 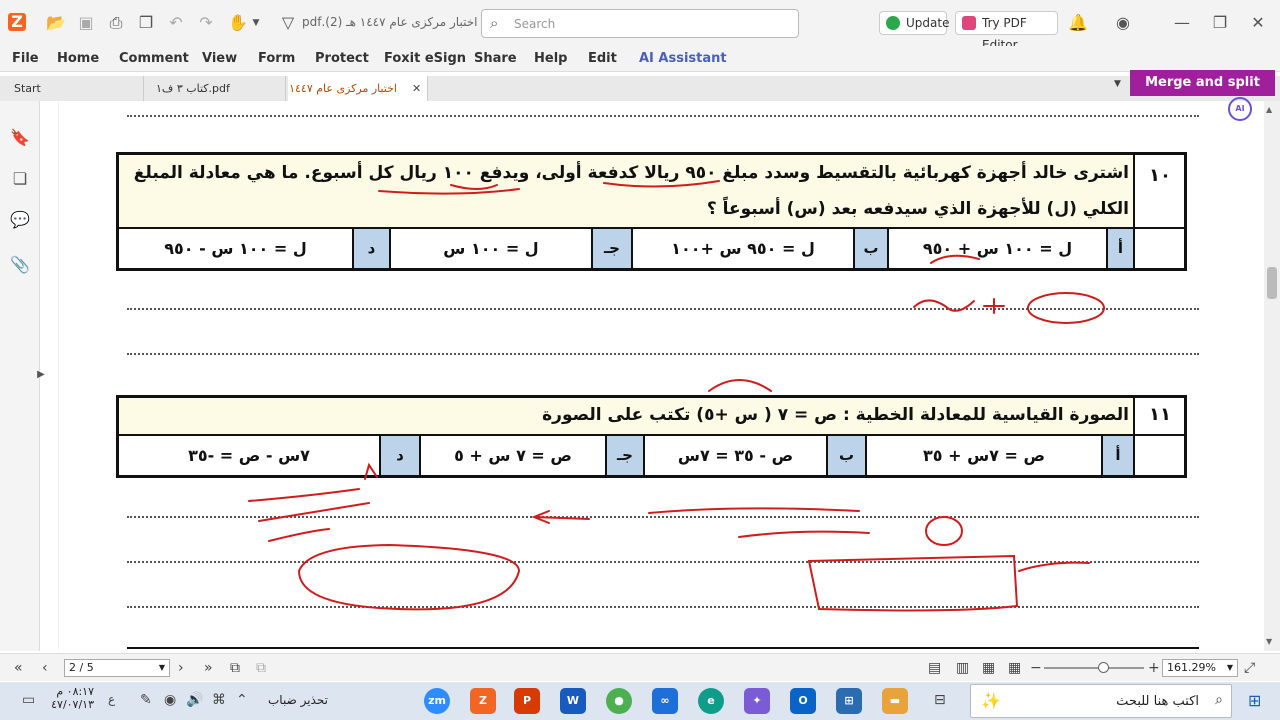 What do you see at coordinates (208, 668) in the screenshot?
I see `last-page-icon: »` at bounding box center [208, 668].